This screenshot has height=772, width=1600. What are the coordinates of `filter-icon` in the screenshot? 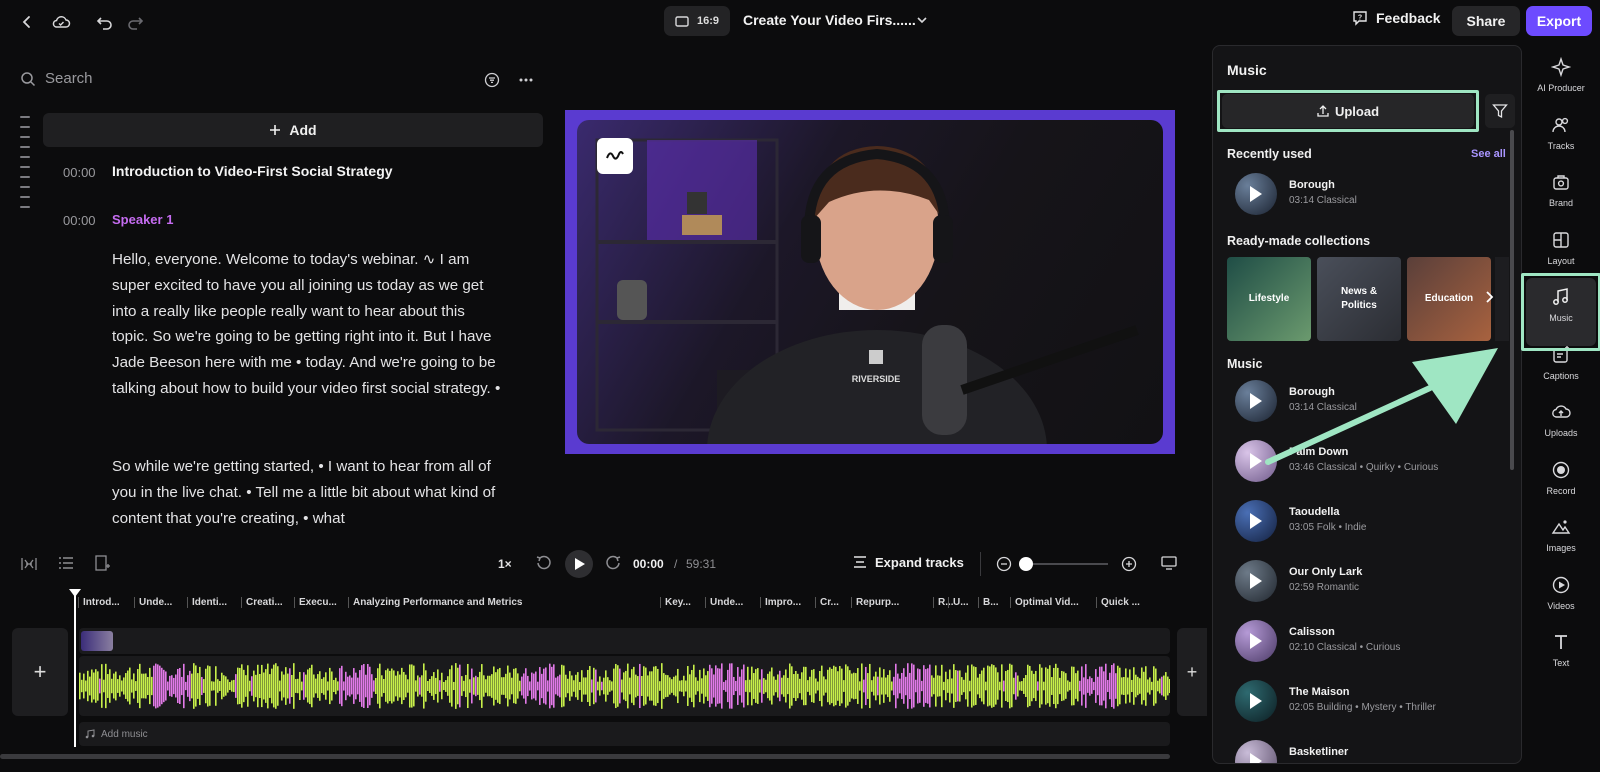 It's located at (492, 80).